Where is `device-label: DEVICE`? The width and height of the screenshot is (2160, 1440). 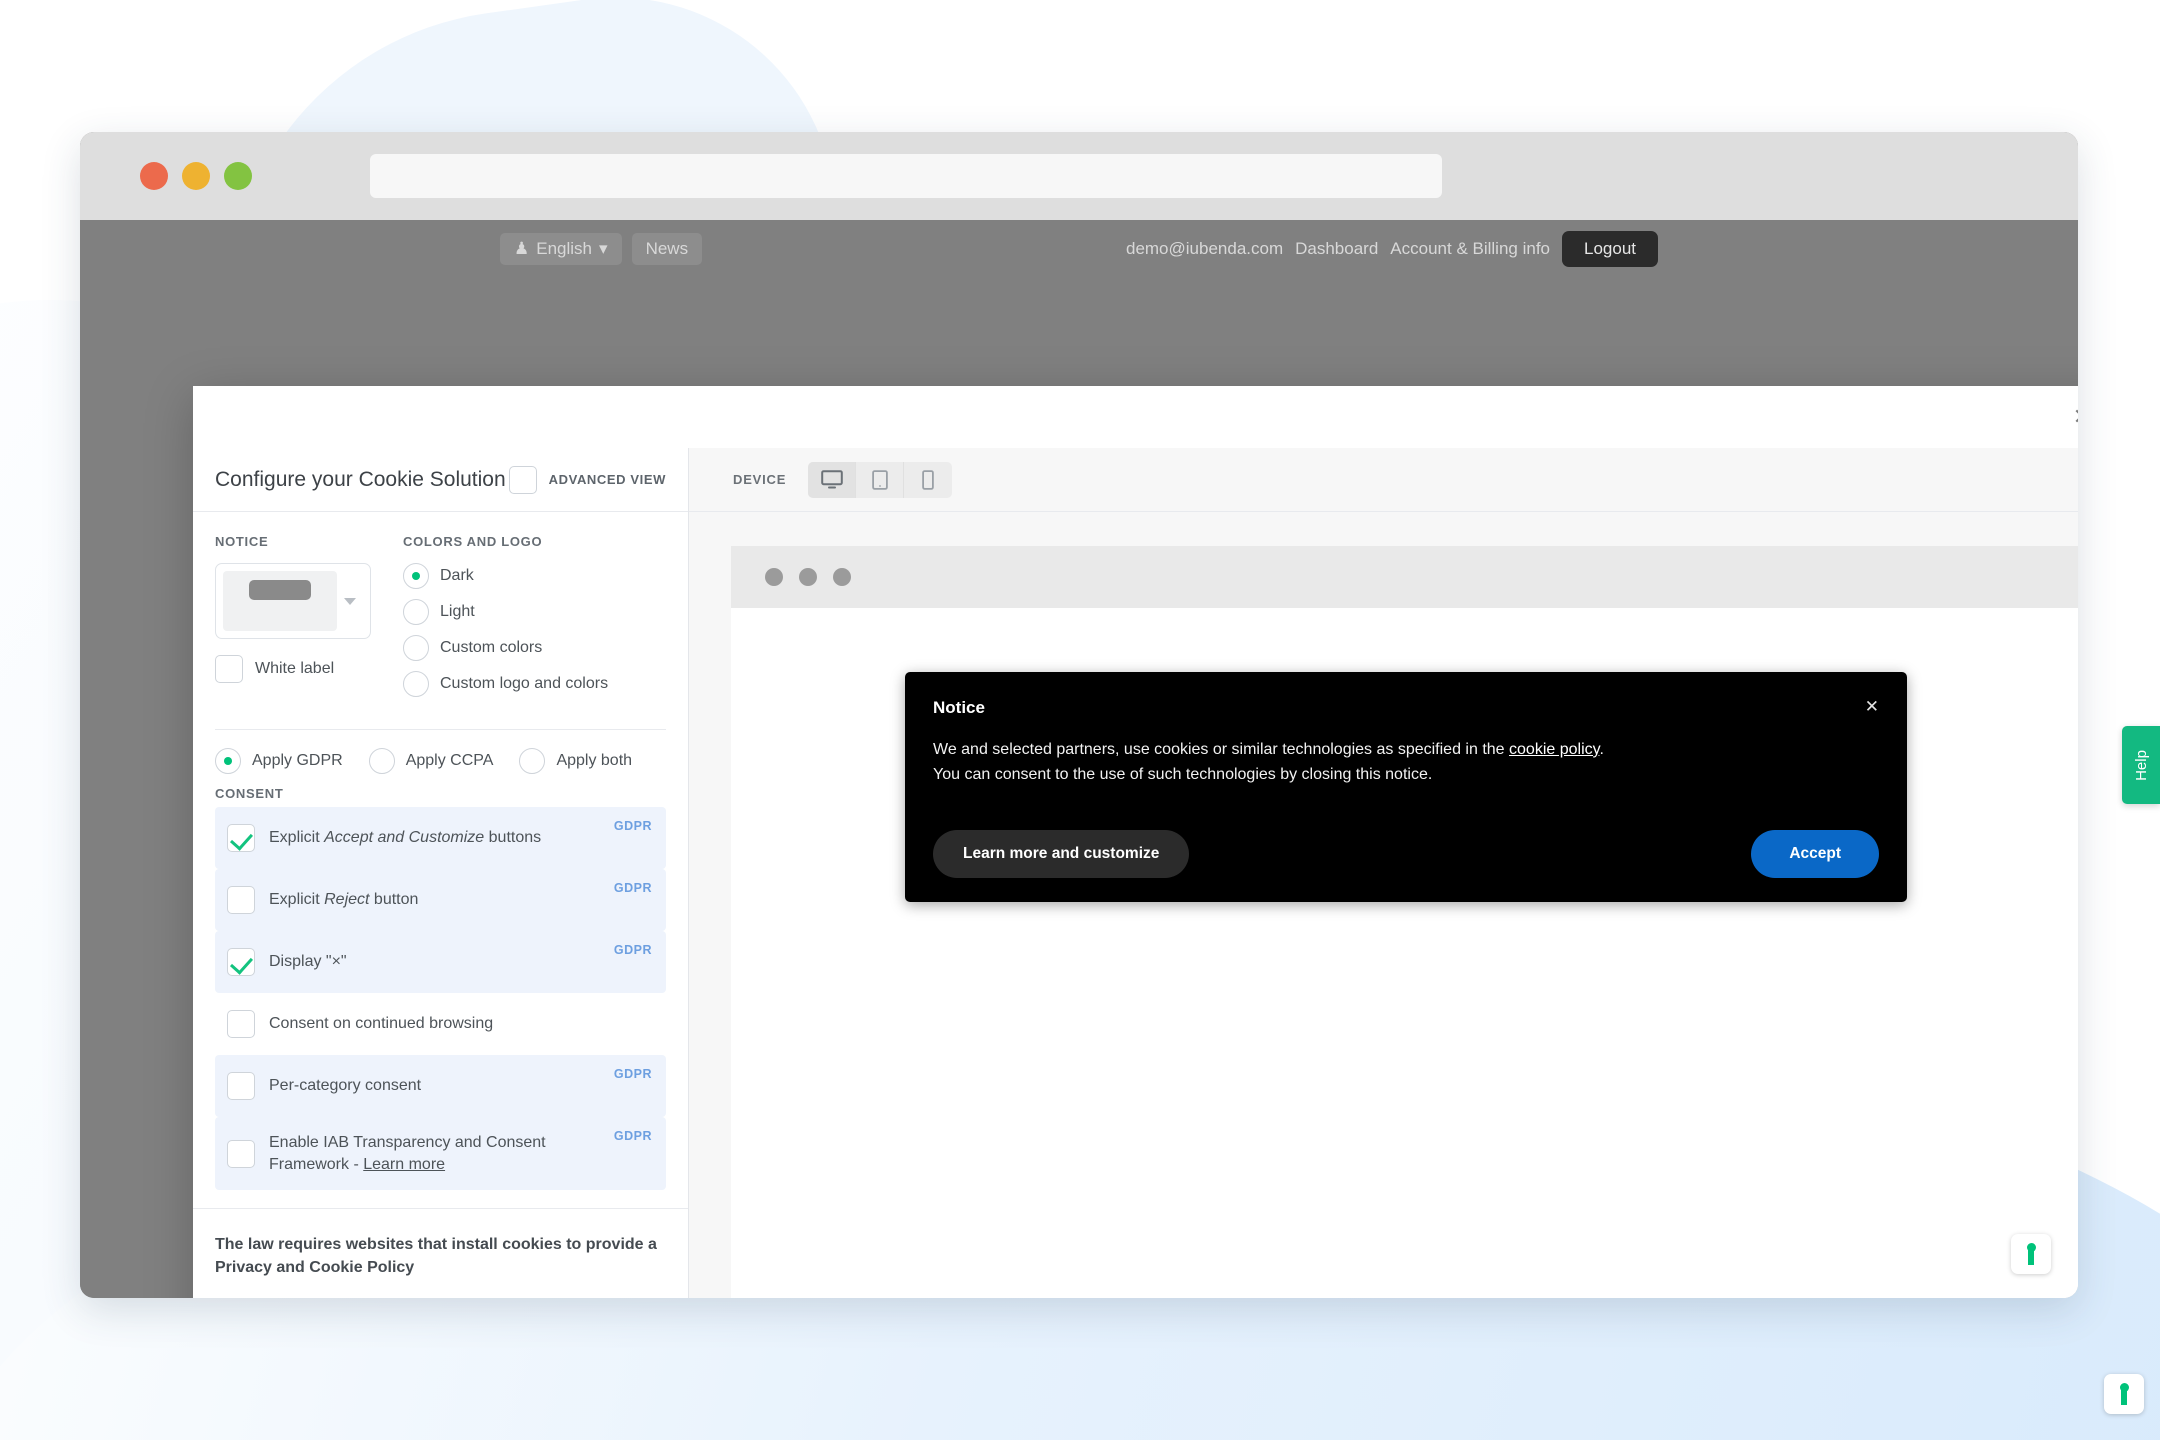
device-label: DEVICE is located at coordinates (760, 479).